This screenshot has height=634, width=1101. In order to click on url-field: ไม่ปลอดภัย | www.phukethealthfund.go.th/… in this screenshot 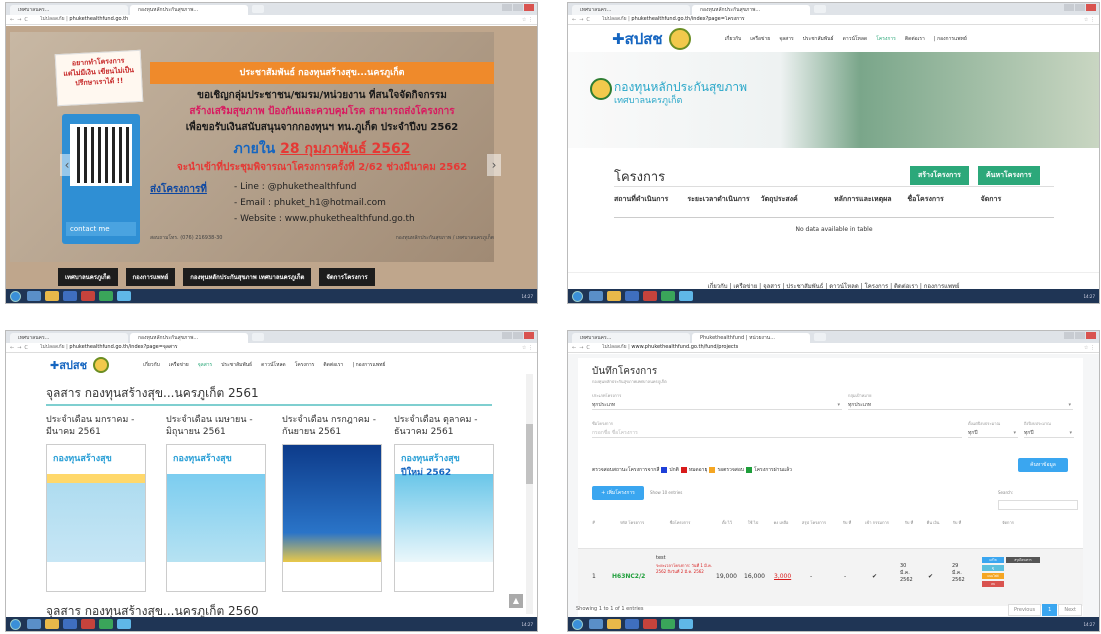, I will do `click(830, 347)`.